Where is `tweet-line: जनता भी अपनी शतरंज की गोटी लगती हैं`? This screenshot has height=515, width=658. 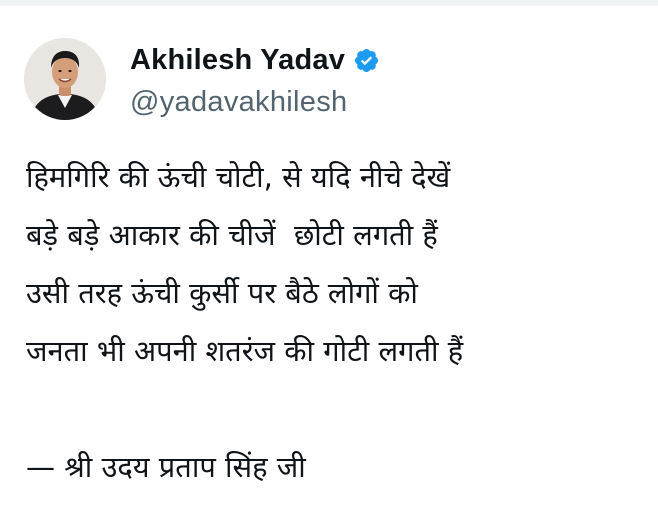
tweet-line: जनता भी अपनी शतरंज की गोटी लगती हैं is located at coordinates (245, 351).